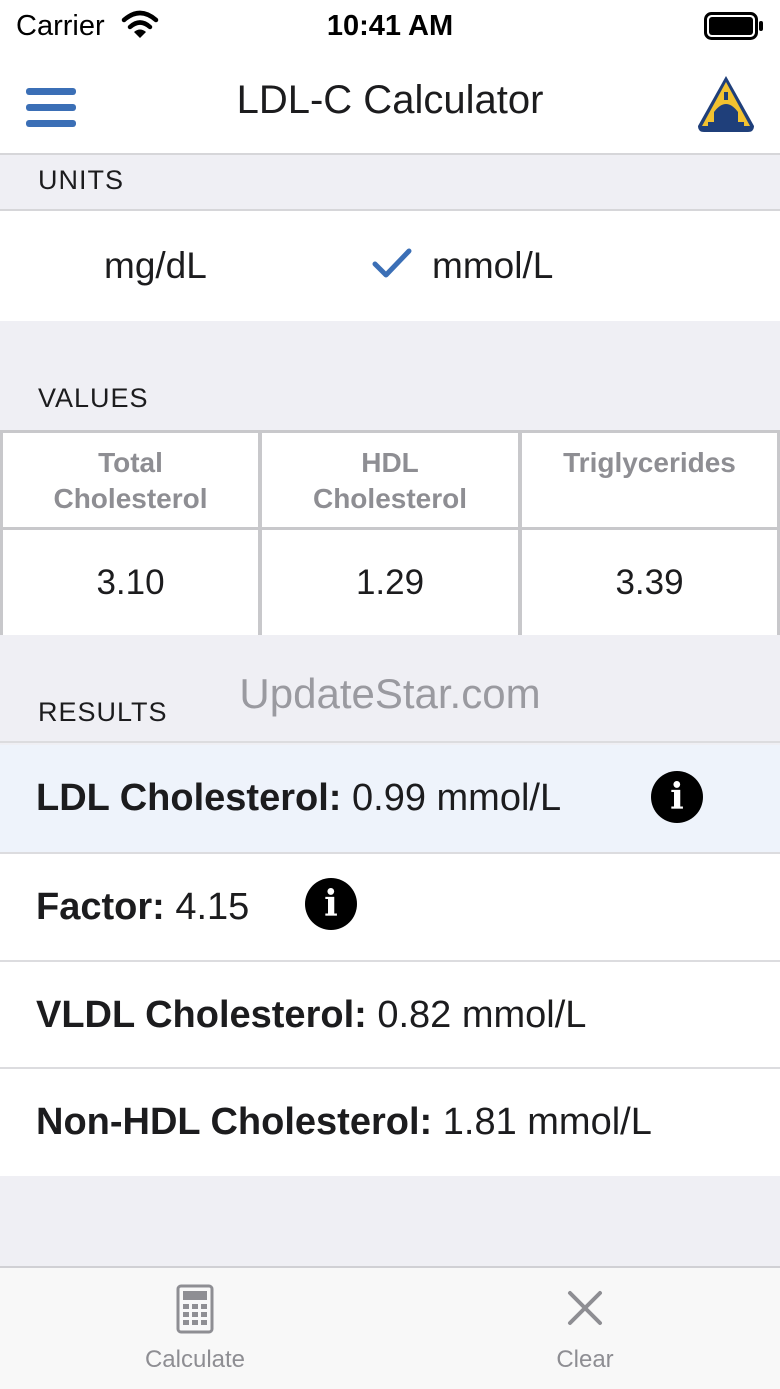 The image size is (780, 1389). What do you see at coordinates (392, 263) in the screenshot?
I see `checkmark-icon` at bounding box center [392, 263].